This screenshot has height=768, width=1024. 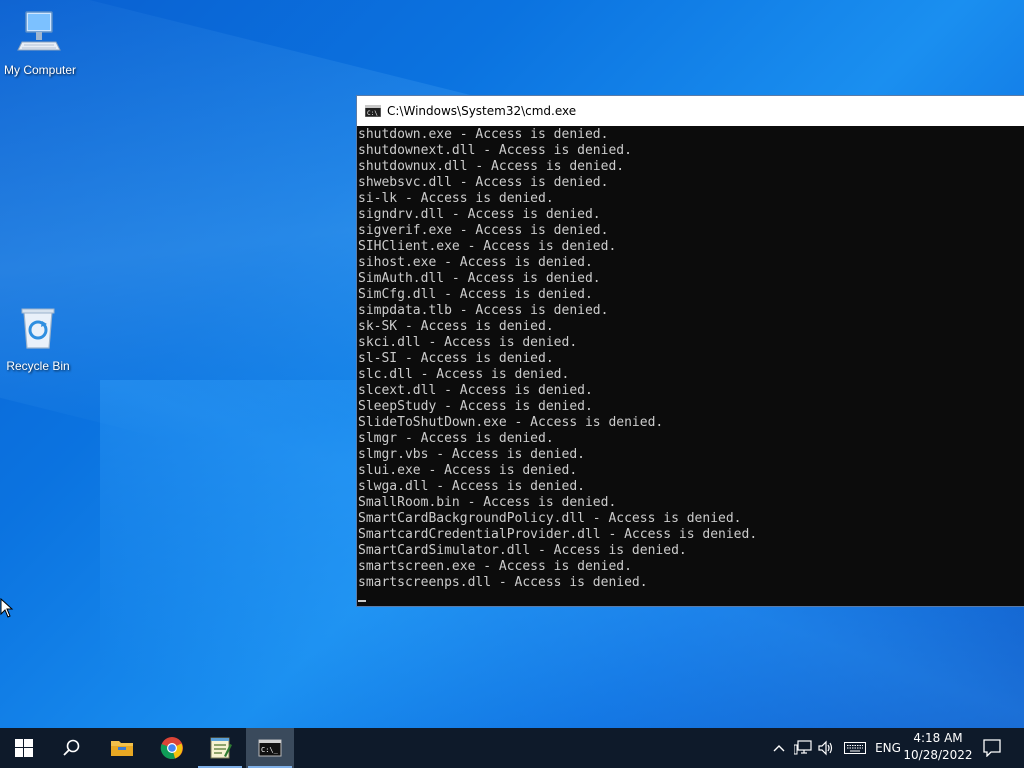 I want to click on console-line: SimAuth.dll - Access is denied., so click(x=479, y=278).